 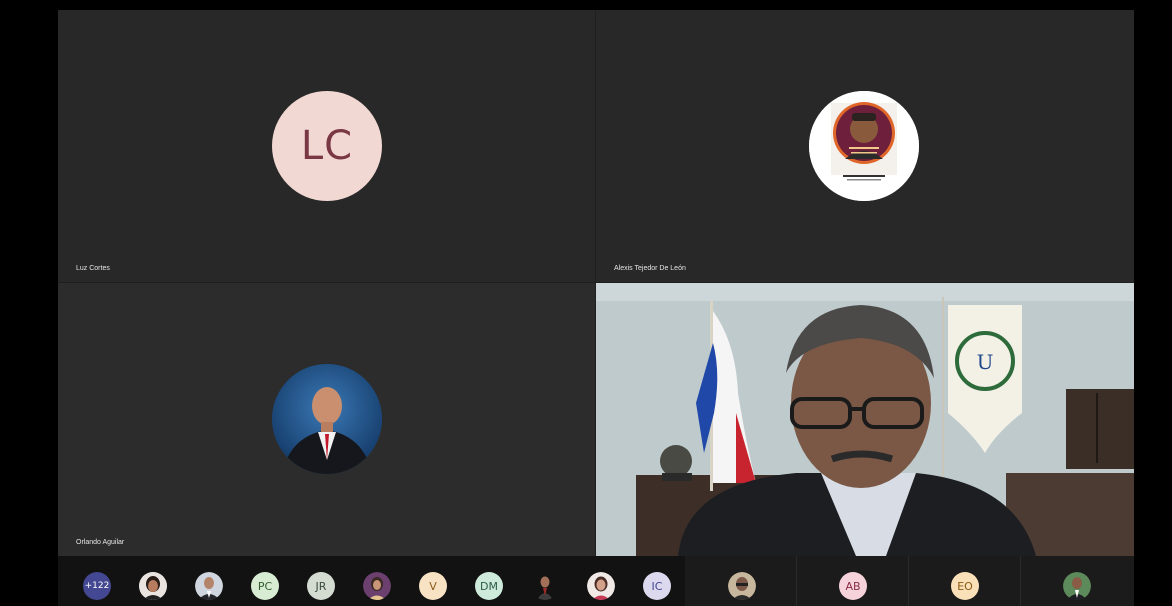 What do you see at coordinates (650, 268) in the screenshot?
I see `participant-name: Alexis Tejedor De León` at bounding box center [650, 268].